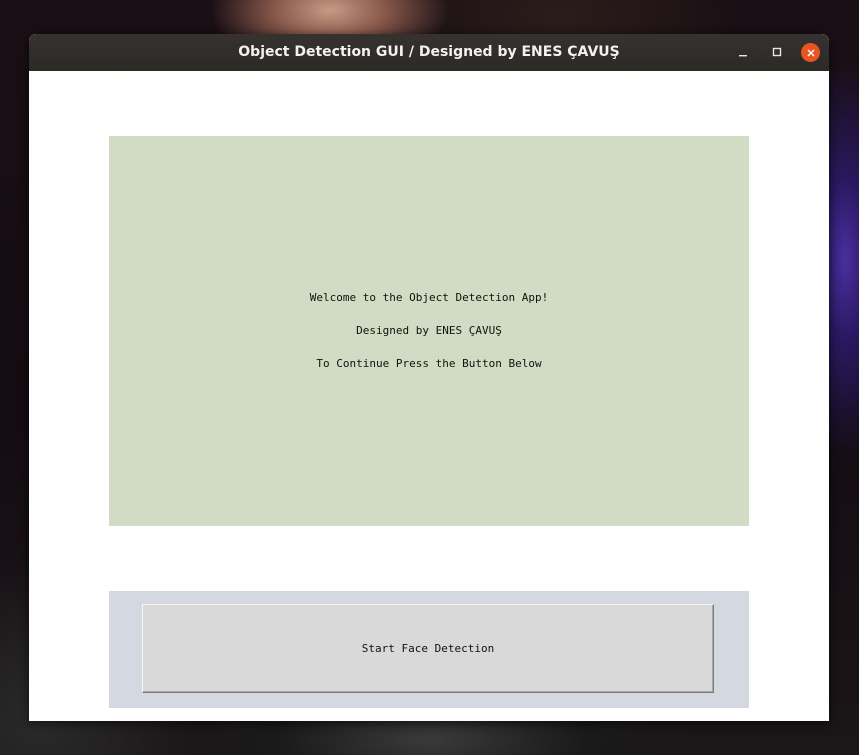 The height and width of the screenshot is (755, 859). I want to click on button-container: Start Face Detection, so click(429, 649).